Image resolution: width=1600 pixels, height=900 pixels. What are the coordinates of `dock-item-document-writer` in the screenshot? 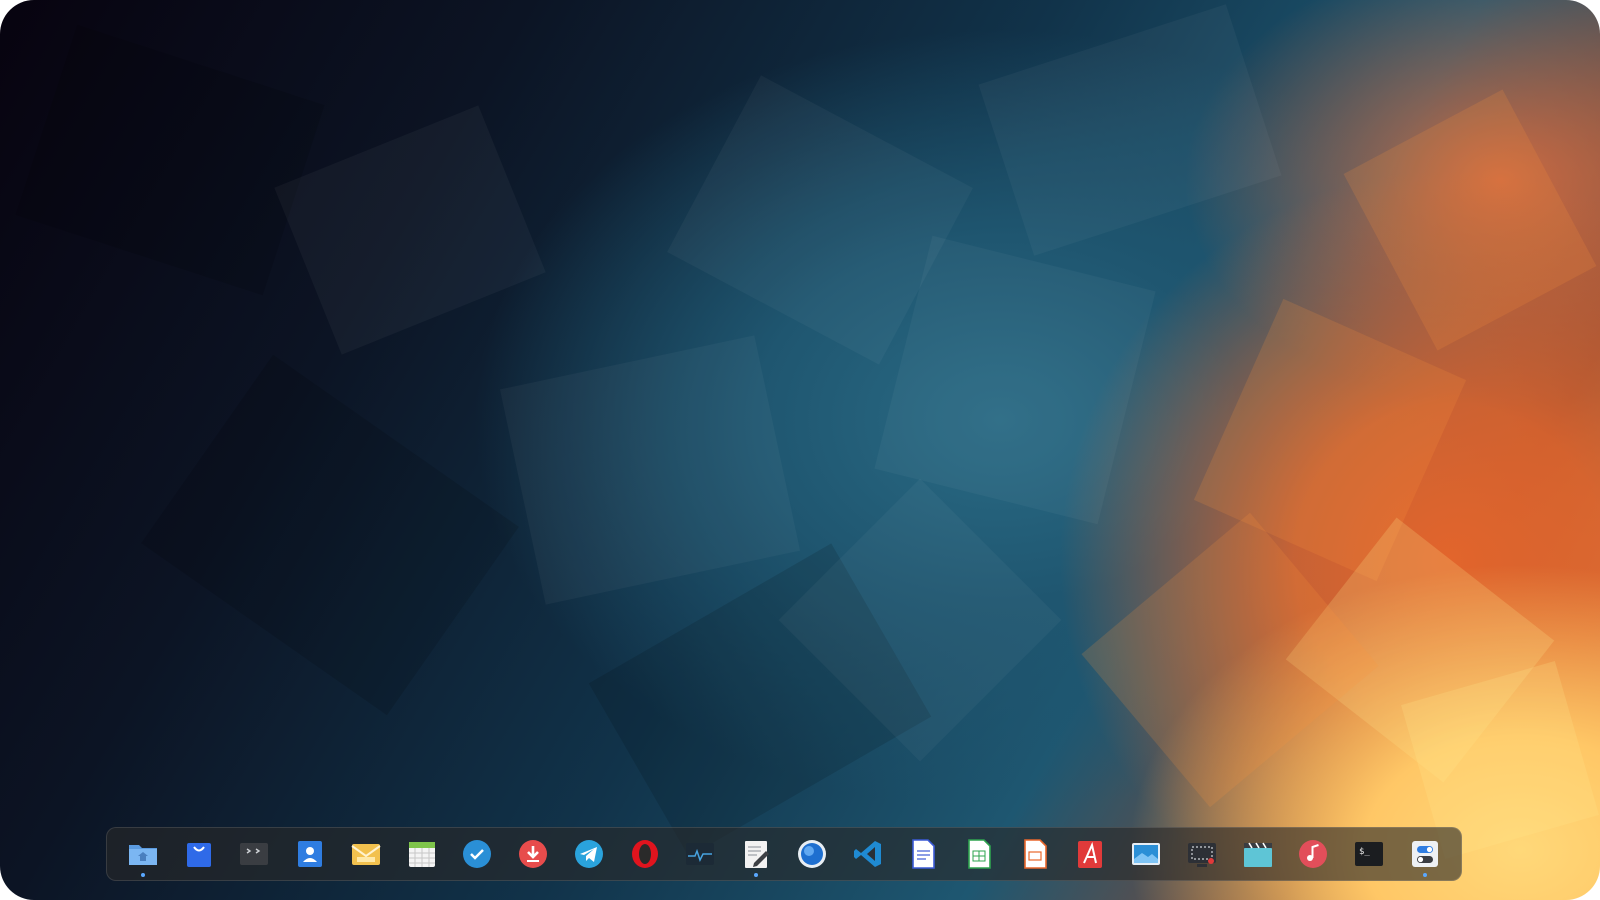 It's located at (923, 854).